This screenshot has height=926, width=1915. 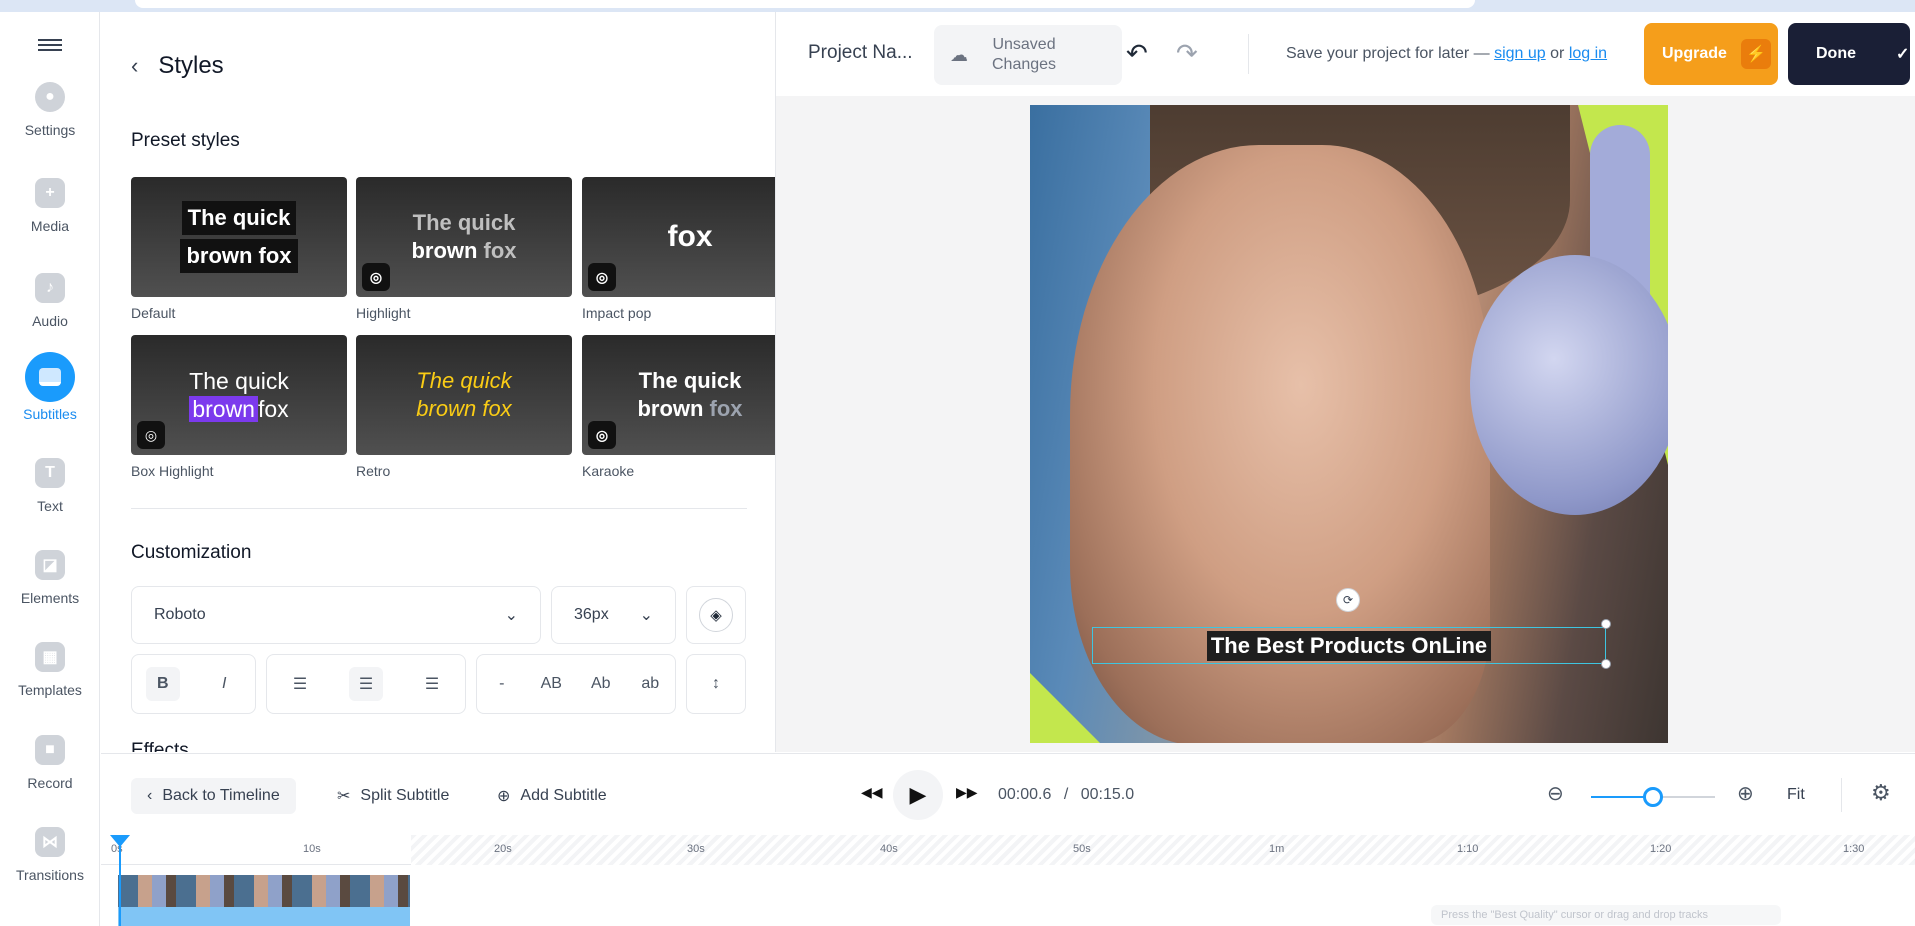 I want to click on redo-icon: ↷, so click(x=1187, y=53).